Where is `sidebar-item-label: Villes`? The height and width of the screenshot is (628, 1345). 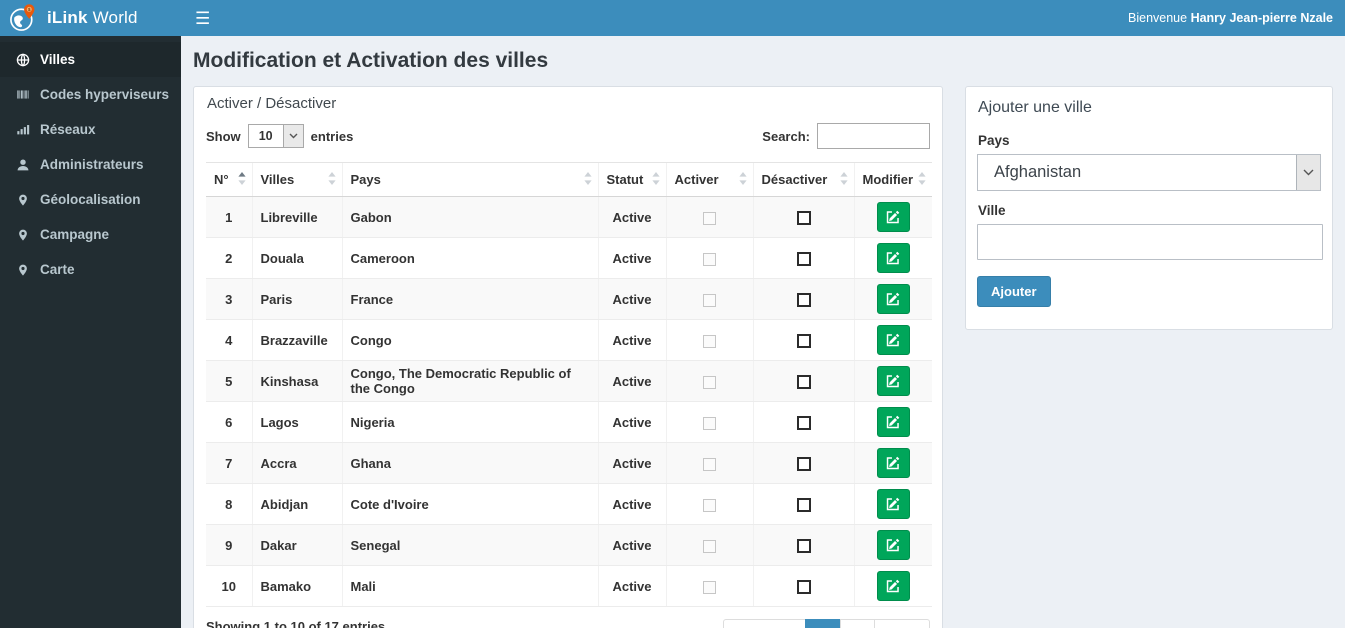 sidebar-item-label: Villes is located at coordinates (58, 59).